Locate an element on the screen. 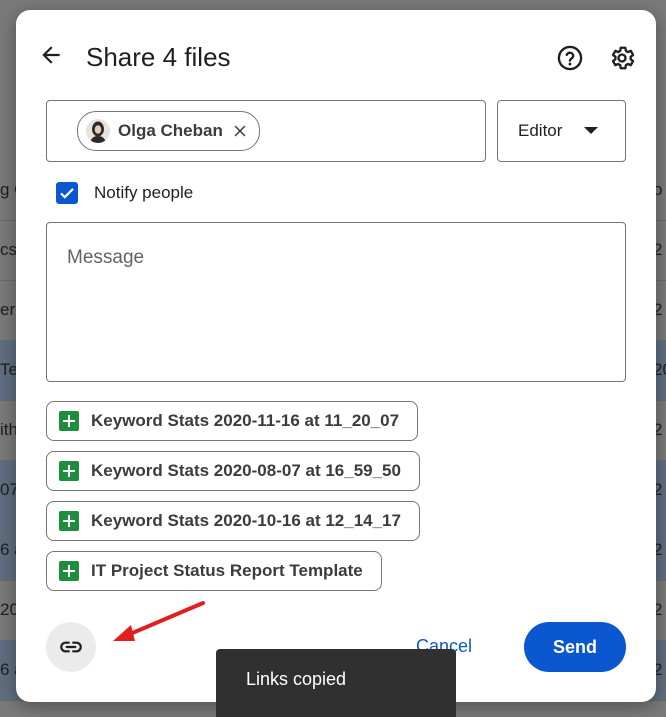  file-chip: IT Project Status Report Template is located at coordinates (214, 571).